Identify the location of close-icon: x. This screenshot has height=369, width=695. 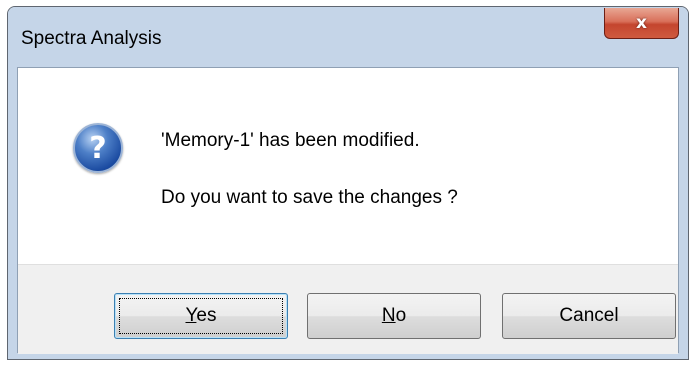
(641, 22).